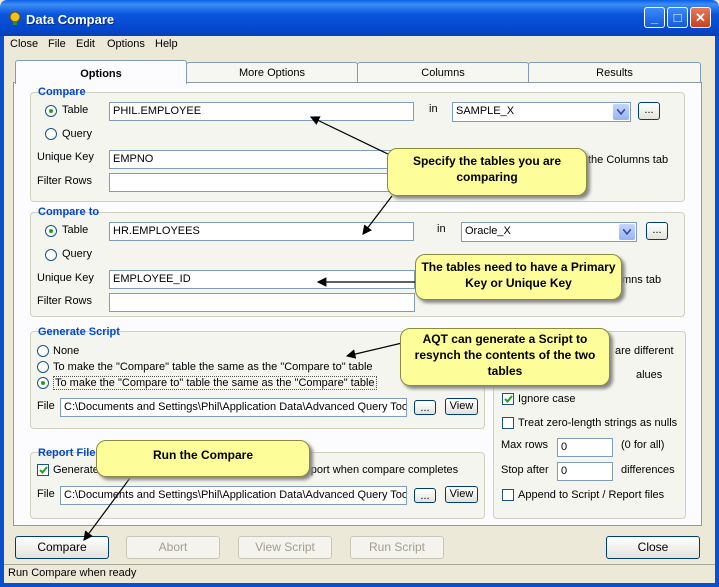 The width and height of the screenshot is (719, 587). I want to click on callout-run-compare: Run the Compare, so click(203, 458).